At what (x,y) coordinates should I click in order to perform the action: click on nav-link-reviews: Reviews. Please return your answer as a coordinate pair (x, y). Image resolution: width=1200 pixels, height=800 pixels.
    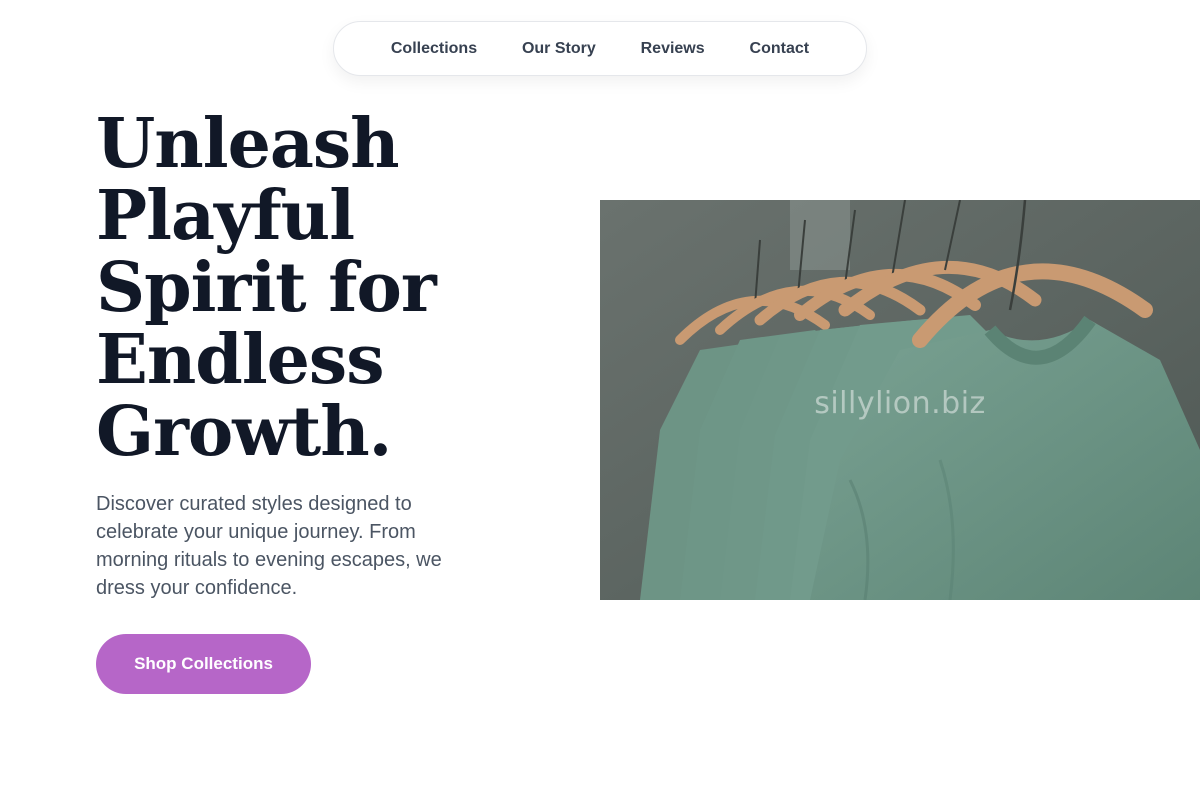
    Looking at the image, I should click on (673, 49).